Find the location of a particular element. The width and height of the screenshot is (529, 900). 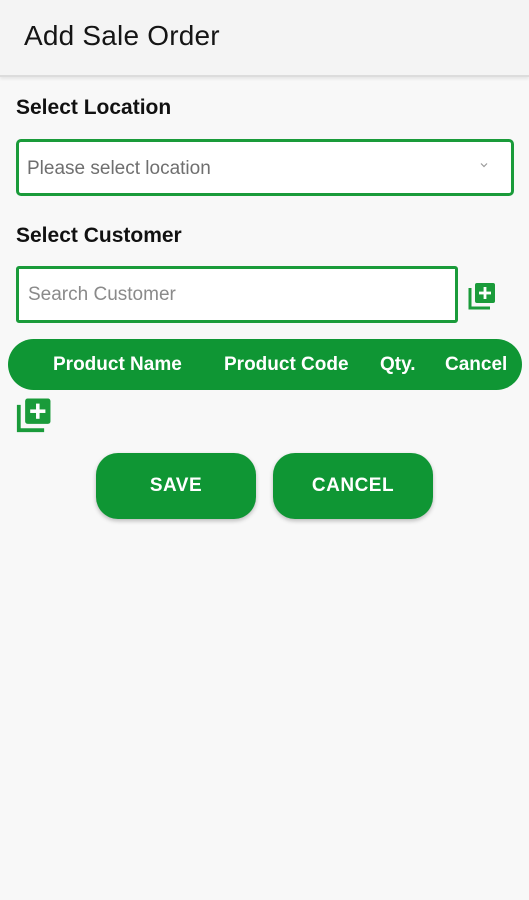

page-title: Add Sale Order is located at coordinates (122, 35).